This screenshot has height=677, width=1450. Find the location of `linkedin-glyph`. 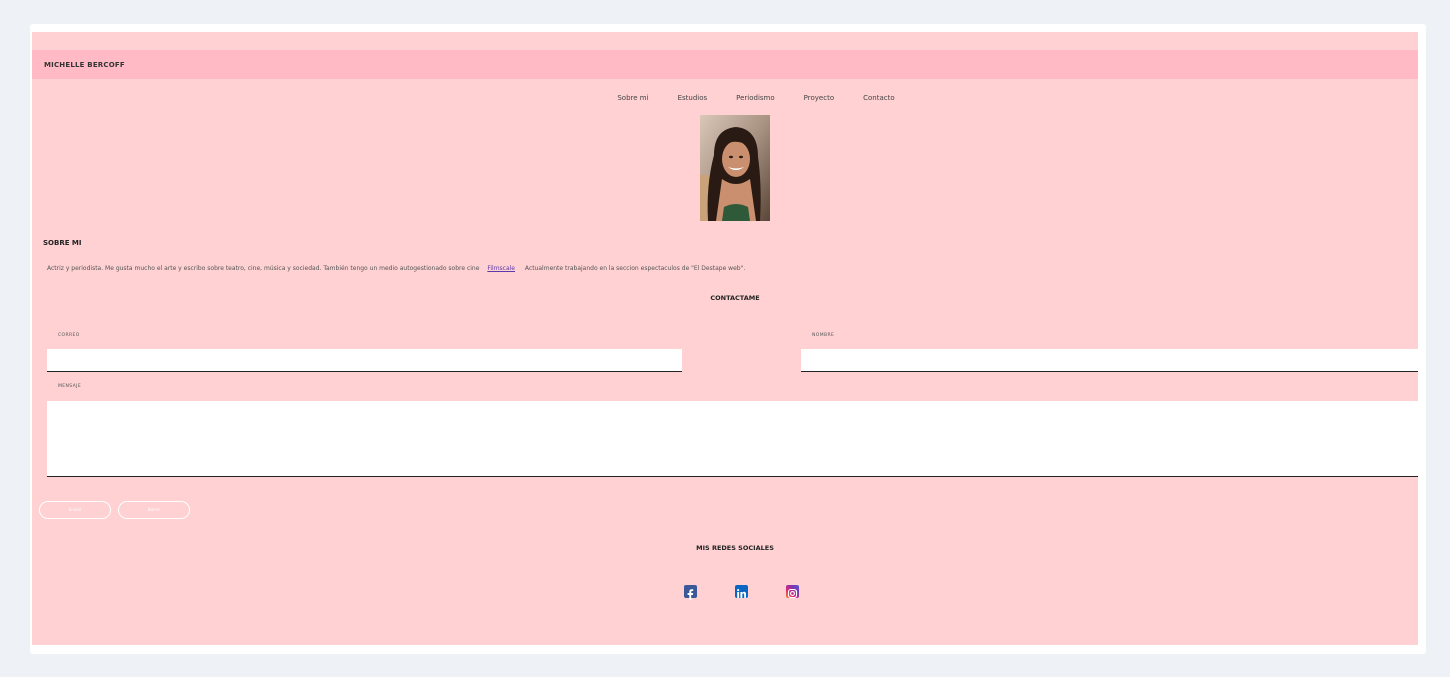

linkedin-glyph is located at coordinates (741, 593).